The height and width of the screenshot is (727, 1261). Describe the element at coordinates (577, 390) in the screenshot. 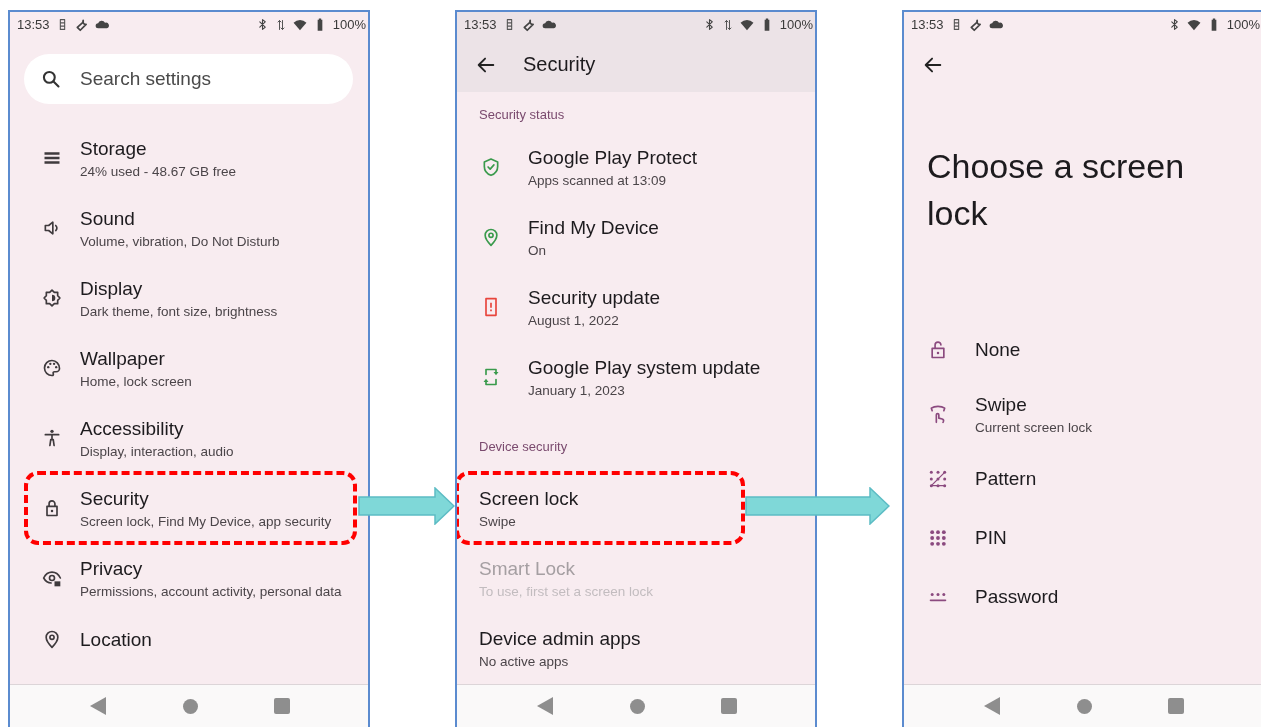

I see `item-subtitle: January 1, 2023` at that location.